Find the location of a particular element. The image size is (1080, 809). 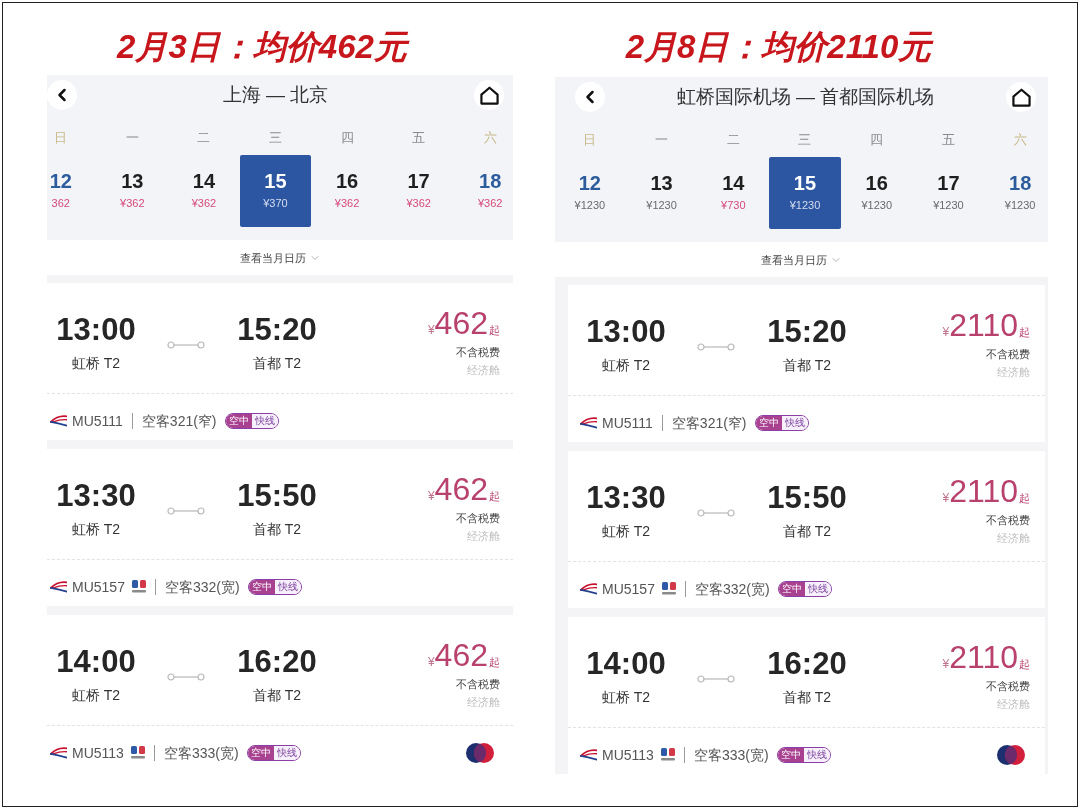

date-tab: 12 ¥1230 is located at coordinates (590, 193).